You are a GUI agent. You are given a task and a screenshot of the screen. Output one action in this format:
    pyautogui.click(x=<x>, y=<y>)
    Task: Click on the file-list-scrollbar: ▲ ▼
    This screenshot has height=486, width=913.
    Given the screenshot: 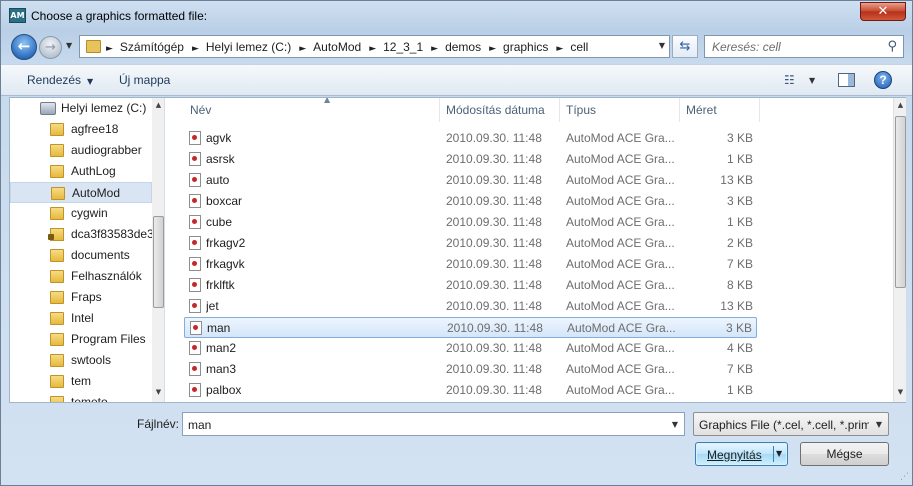 What is the action you would take?
    pyautogui.click(x=899, y=250)
    